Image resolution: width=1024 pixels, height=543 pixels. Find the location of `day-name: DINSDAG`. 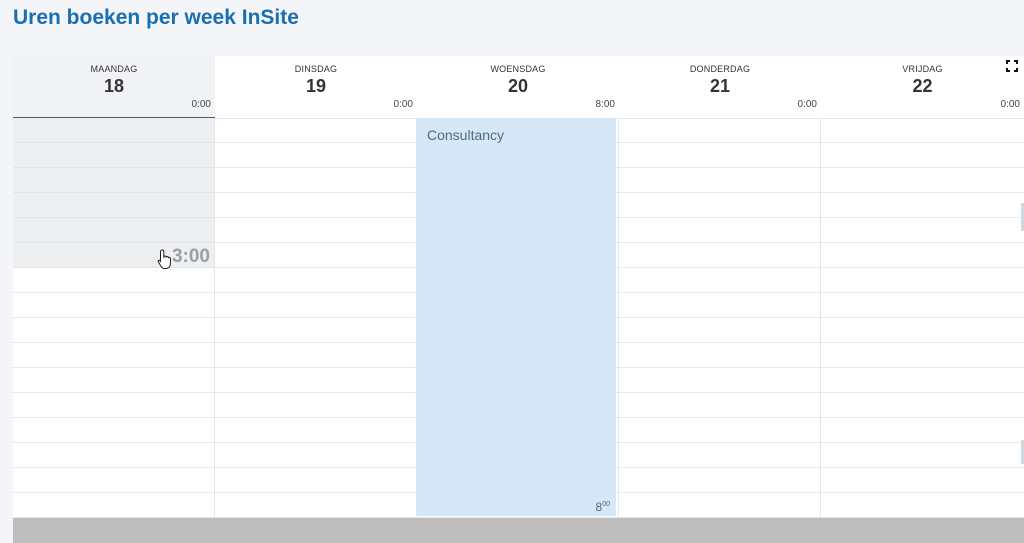

day-name: DINSDAG is located at coordinates (316, 69).